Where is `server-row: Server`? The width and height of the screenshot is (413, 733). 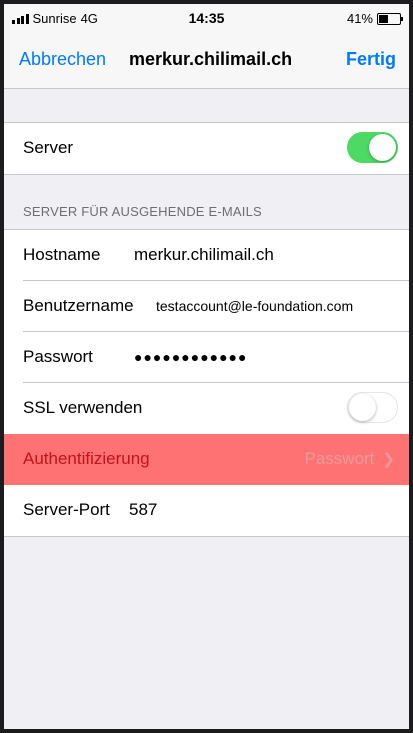
server-row: Server is located at coordinates (206, 148).